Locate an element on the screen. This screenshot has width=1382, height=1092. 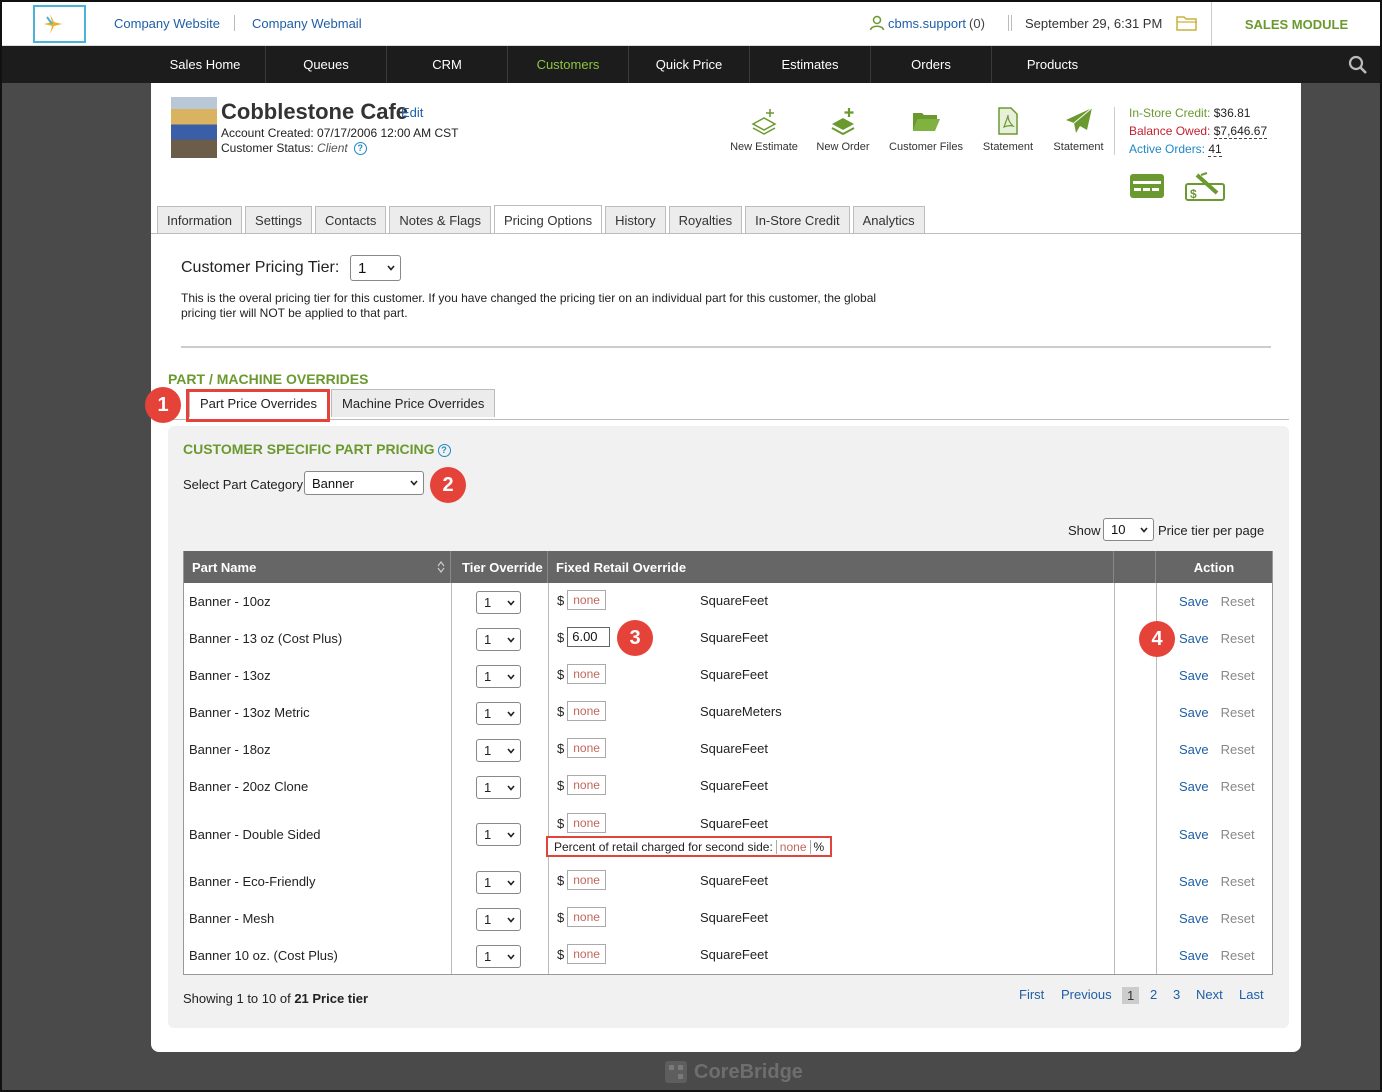
pager-first: First is located at coordinates (1031, 994).